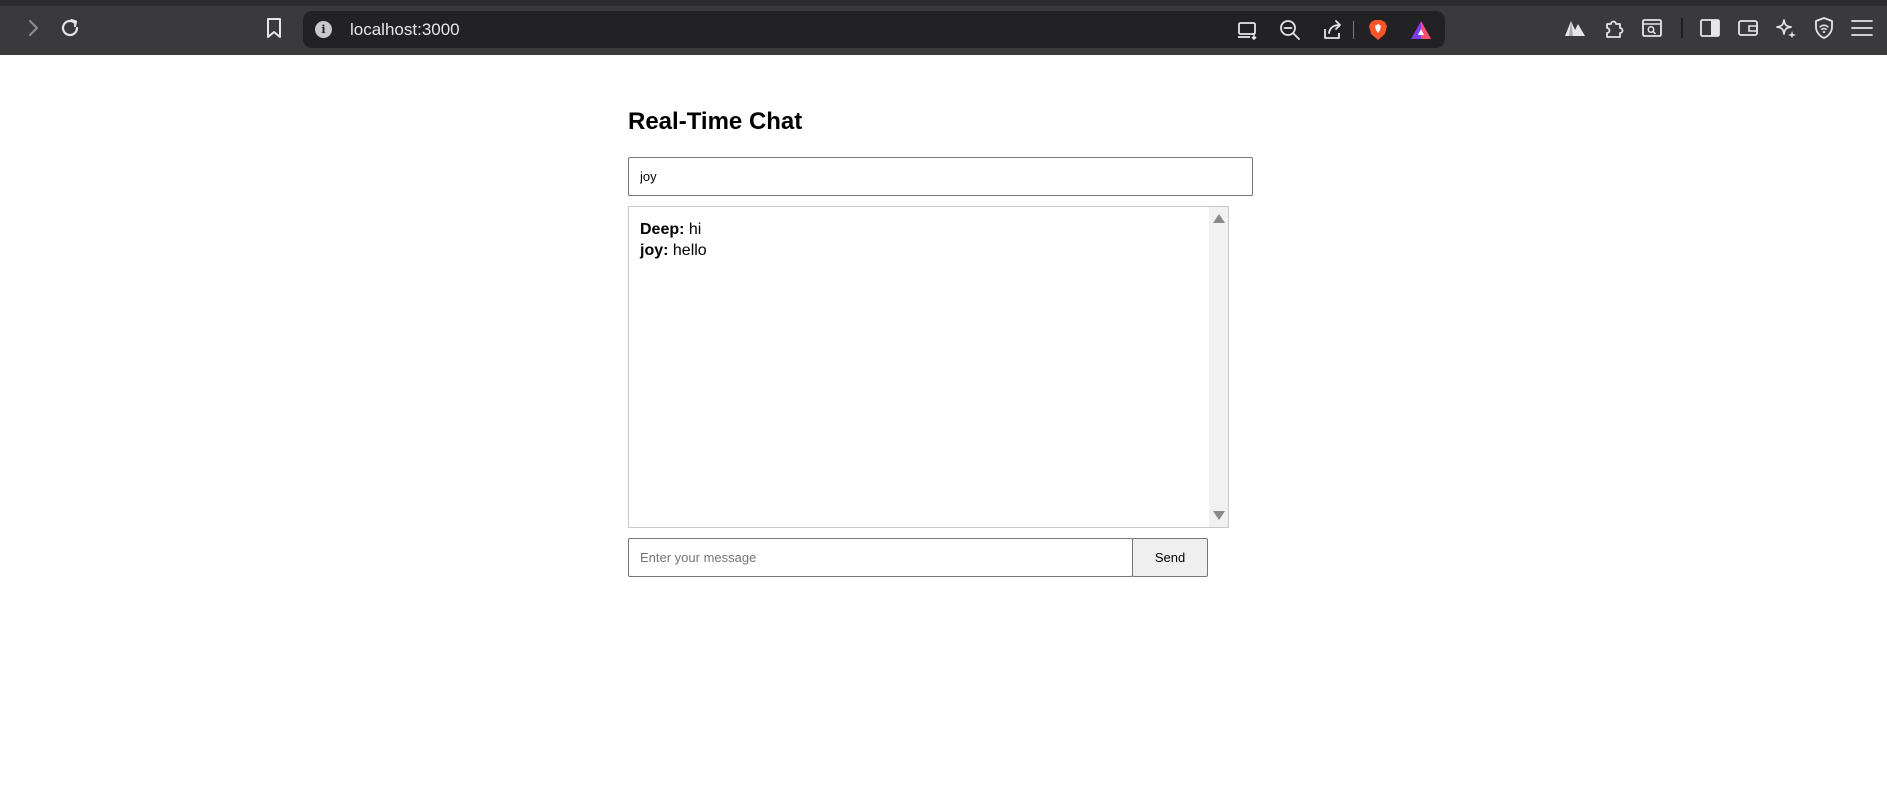  Describe the element at coordinates (1575, 28) in the screenshot. I see `leo-icon` at that location.